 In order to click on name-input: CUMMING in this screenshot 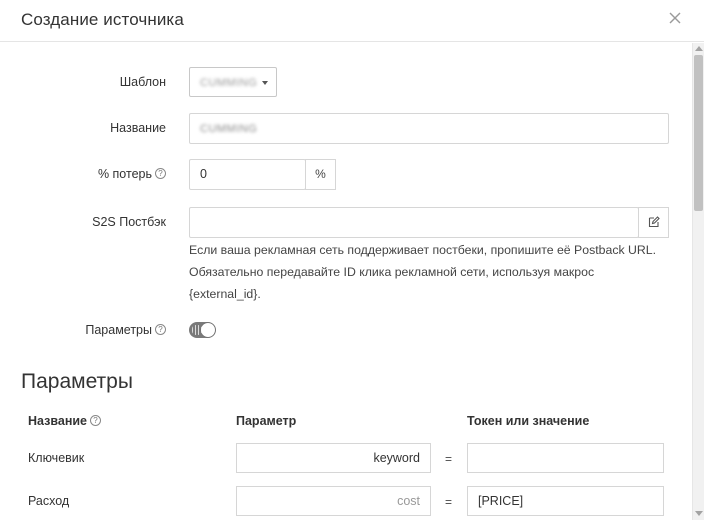, I will do `click(429, 128)`.